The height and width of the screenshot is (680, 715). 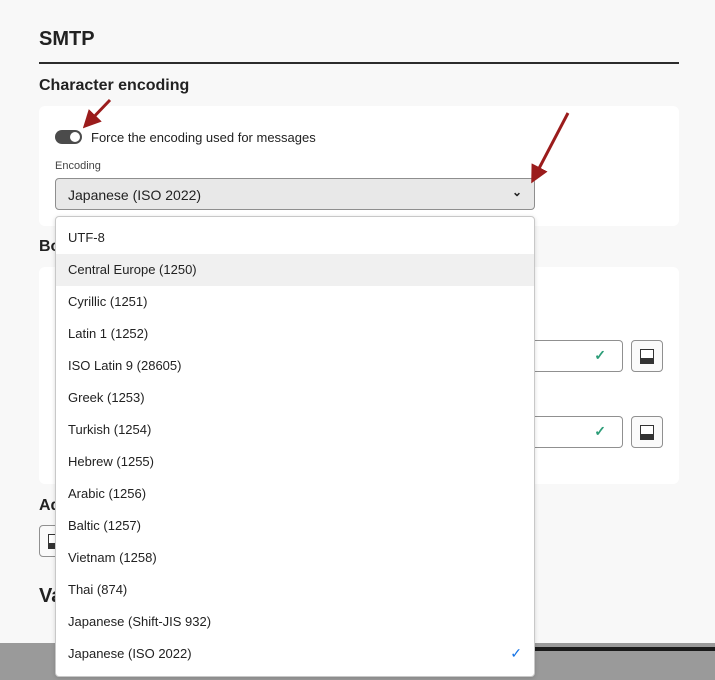 I want to click on annotation-arrow-toggle, so click(x=97, y=113).